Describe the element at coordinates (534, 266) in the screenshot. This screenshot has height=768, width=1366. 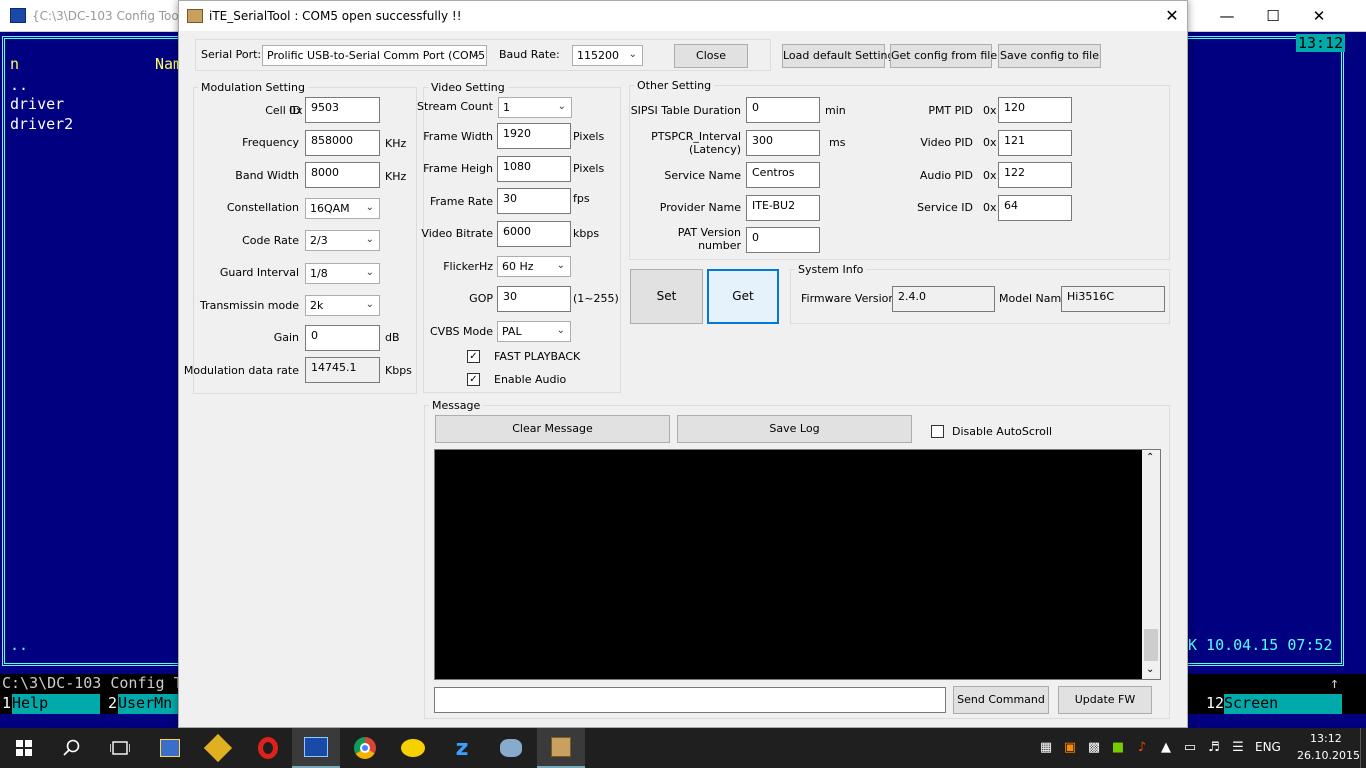
I see `flicker-select: 60 Hz ⌄` at that location.